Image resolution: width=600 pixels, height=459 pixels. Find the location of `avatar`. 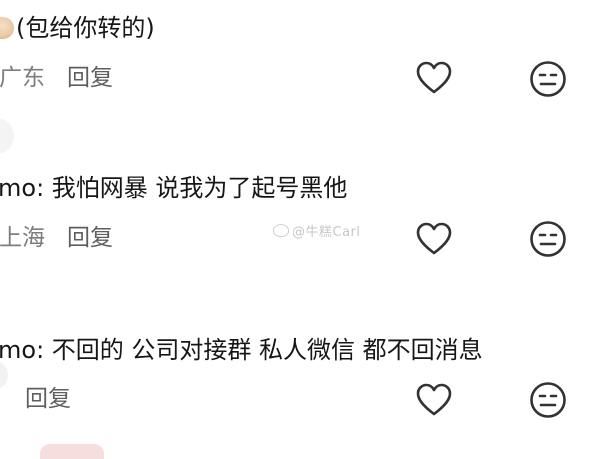

avatar is located at coordinates (7, 136).